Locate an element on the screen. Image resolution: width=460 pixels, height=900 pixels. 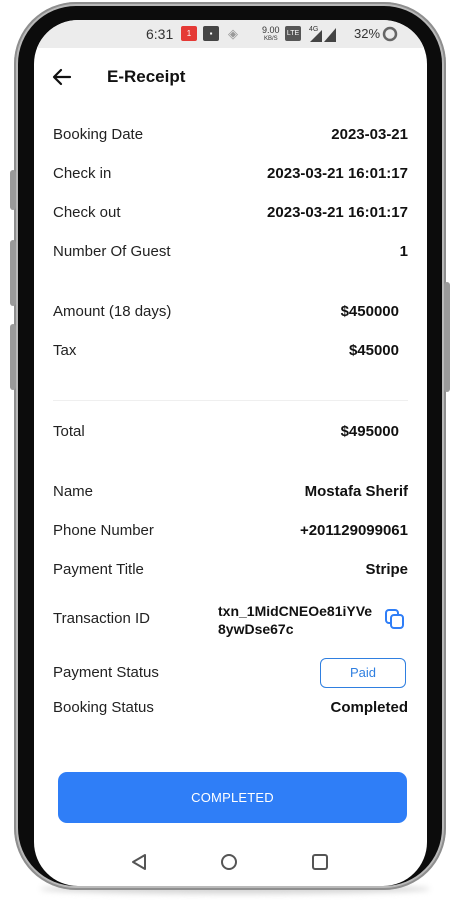
notification-icon: 1 is located at coordinates (189, 33).